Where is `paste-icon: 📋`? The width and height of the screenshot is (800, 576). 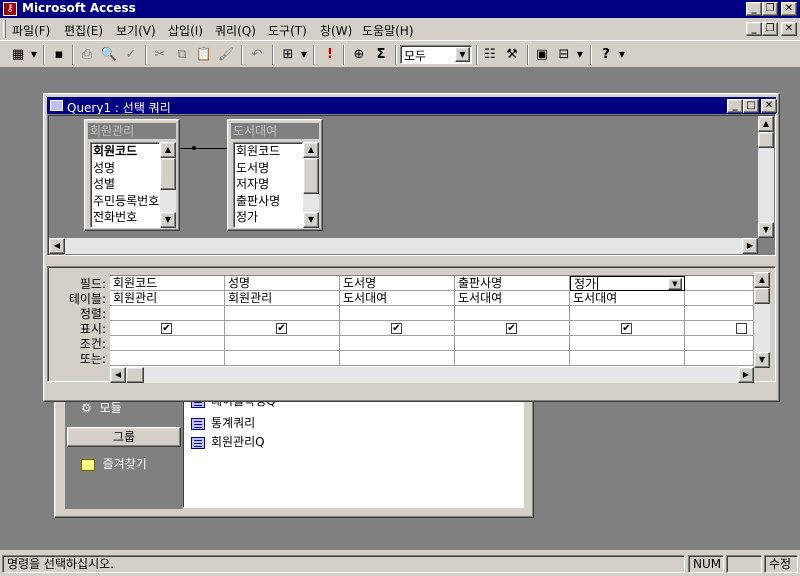 paste-icon: 📋 is located at coordinates (204, 55).